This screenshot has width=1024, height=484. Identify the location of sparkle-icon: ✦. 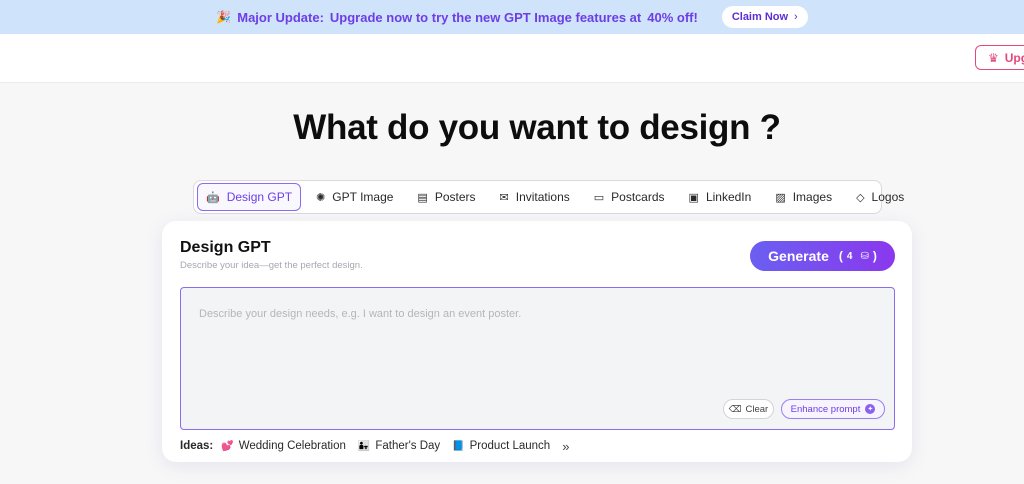
(870, 409).